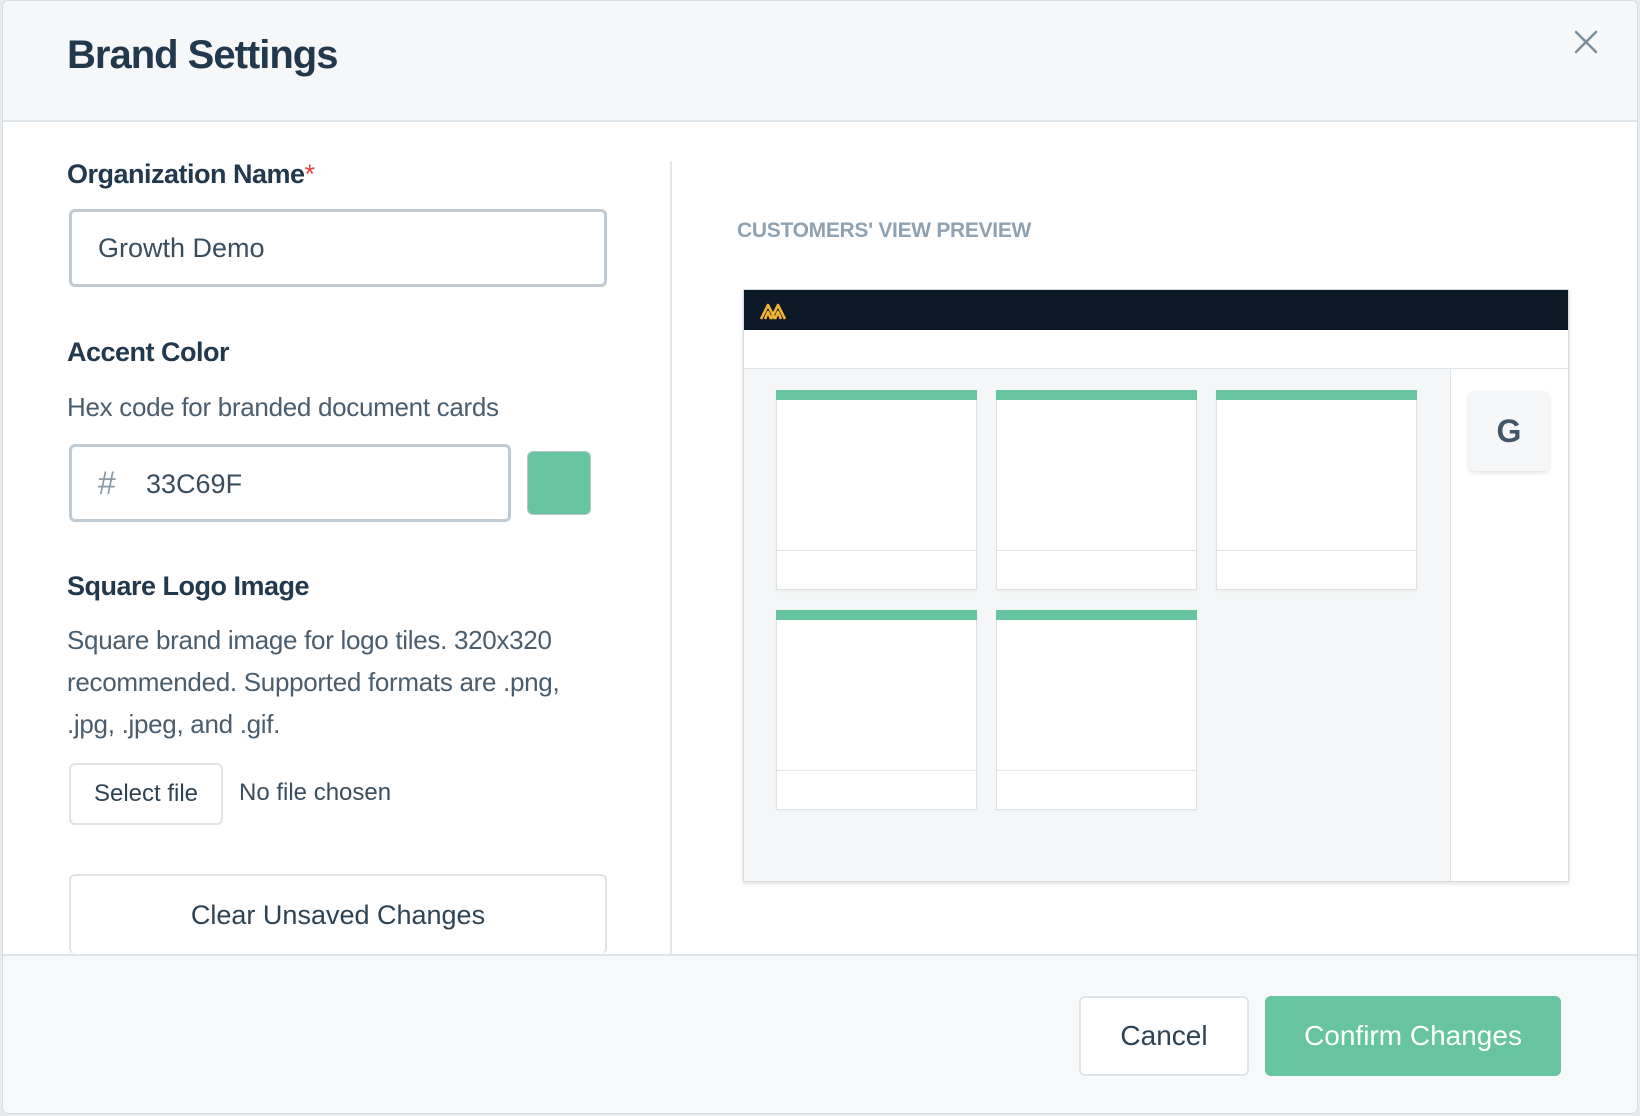 This screenshot has height=1116, width=1640. I want to click on hex-input-wrapper: #, so click(290, 483).